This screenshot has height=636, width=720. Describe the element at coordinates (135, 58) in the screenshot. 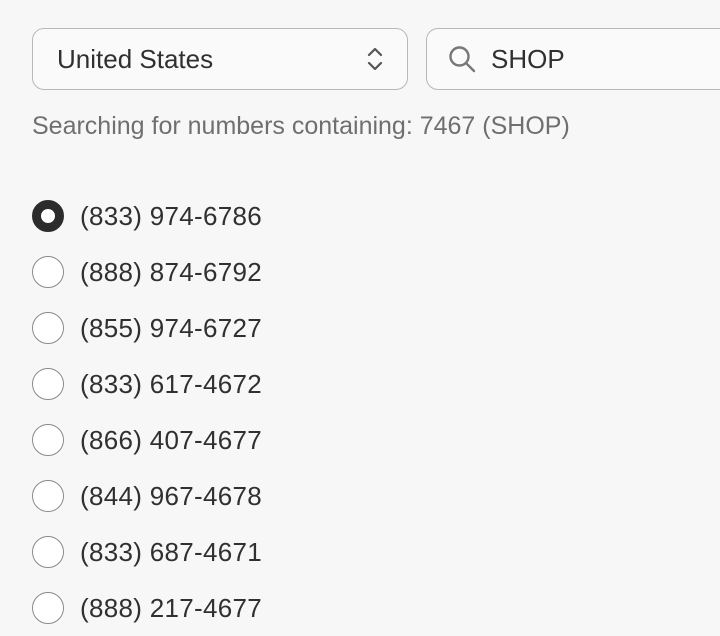

I see `country-select-value: United States` at that location.